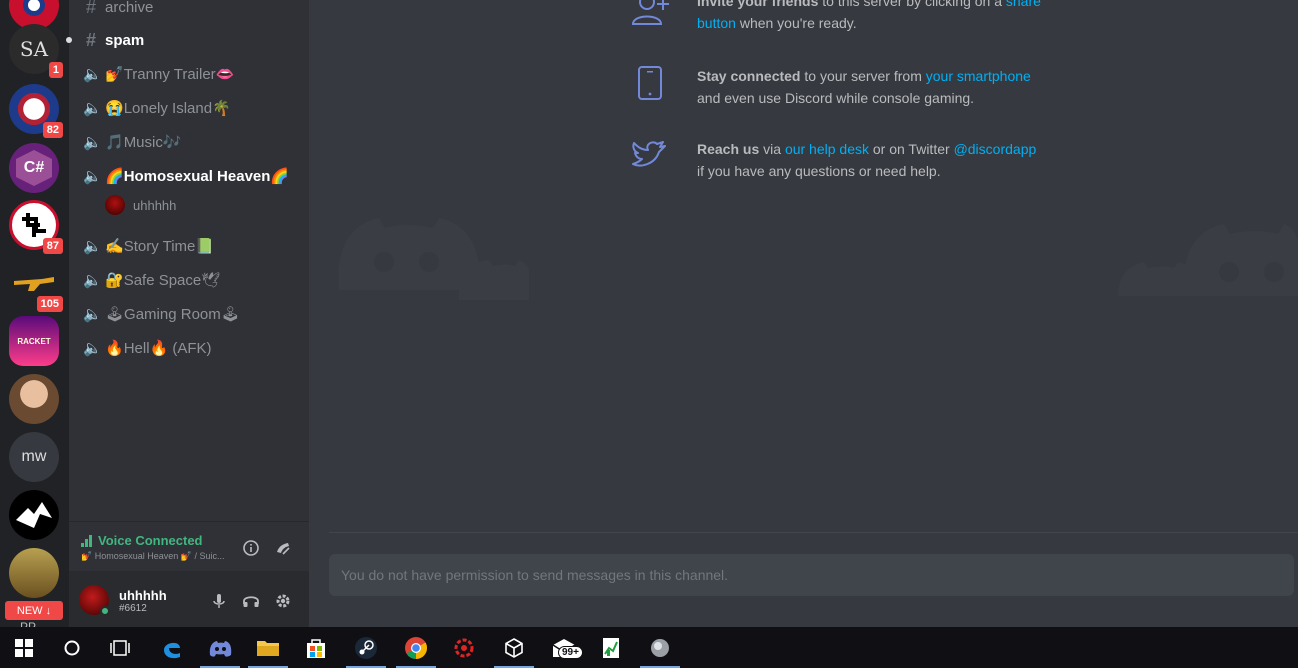 The width and height of the screenshot is (1298, 668). Describe the element at coordinates (163, 280) in the screenshot. I see `channel-label: 🔐Safe Space🕊` at that location.